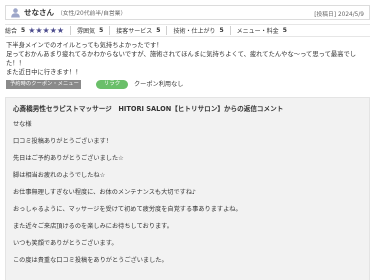  I want to click on review-line: 下半身メインでのオイルとっても気持ちよかったです！, so click(84, 45).